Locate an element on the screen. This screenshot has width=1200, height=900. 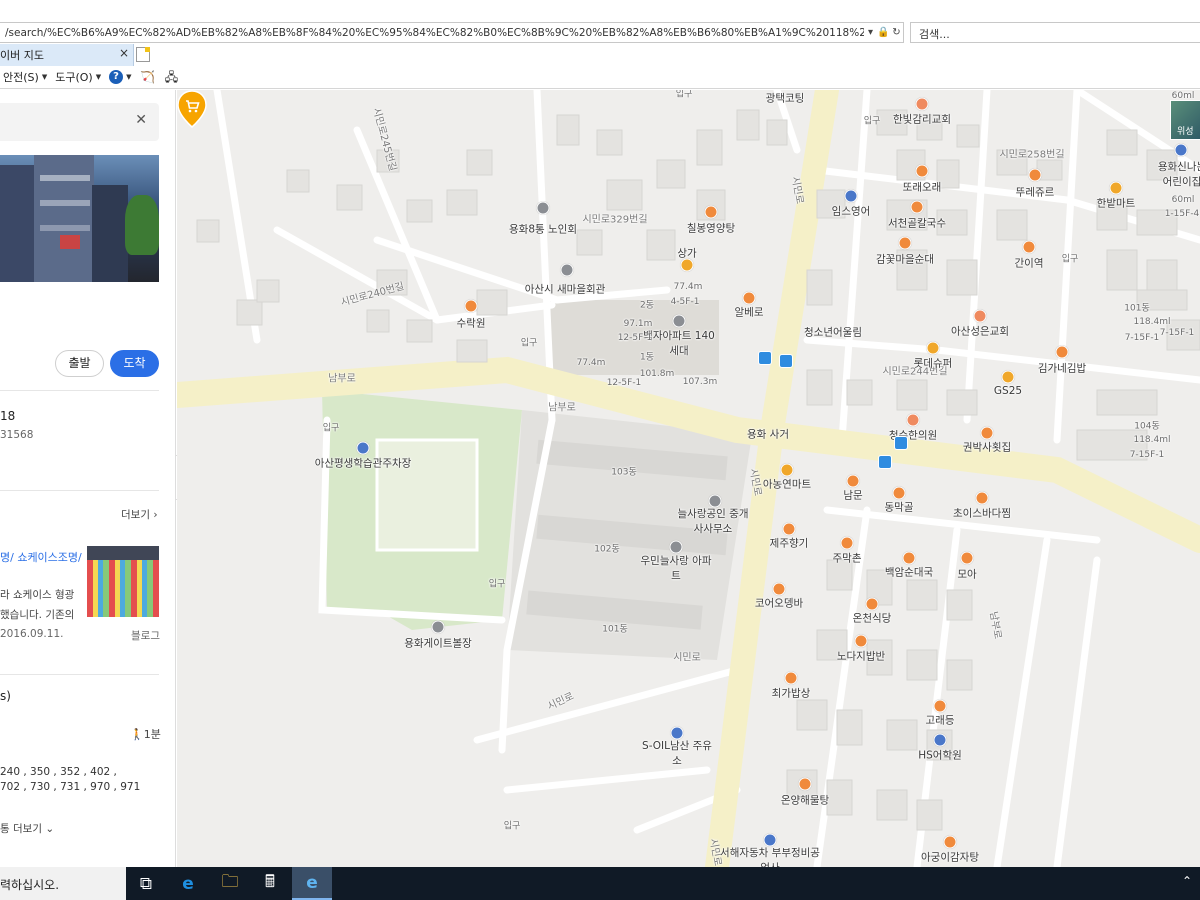
place-baekam: 백암순대국 is located at coordinates (909, 572).